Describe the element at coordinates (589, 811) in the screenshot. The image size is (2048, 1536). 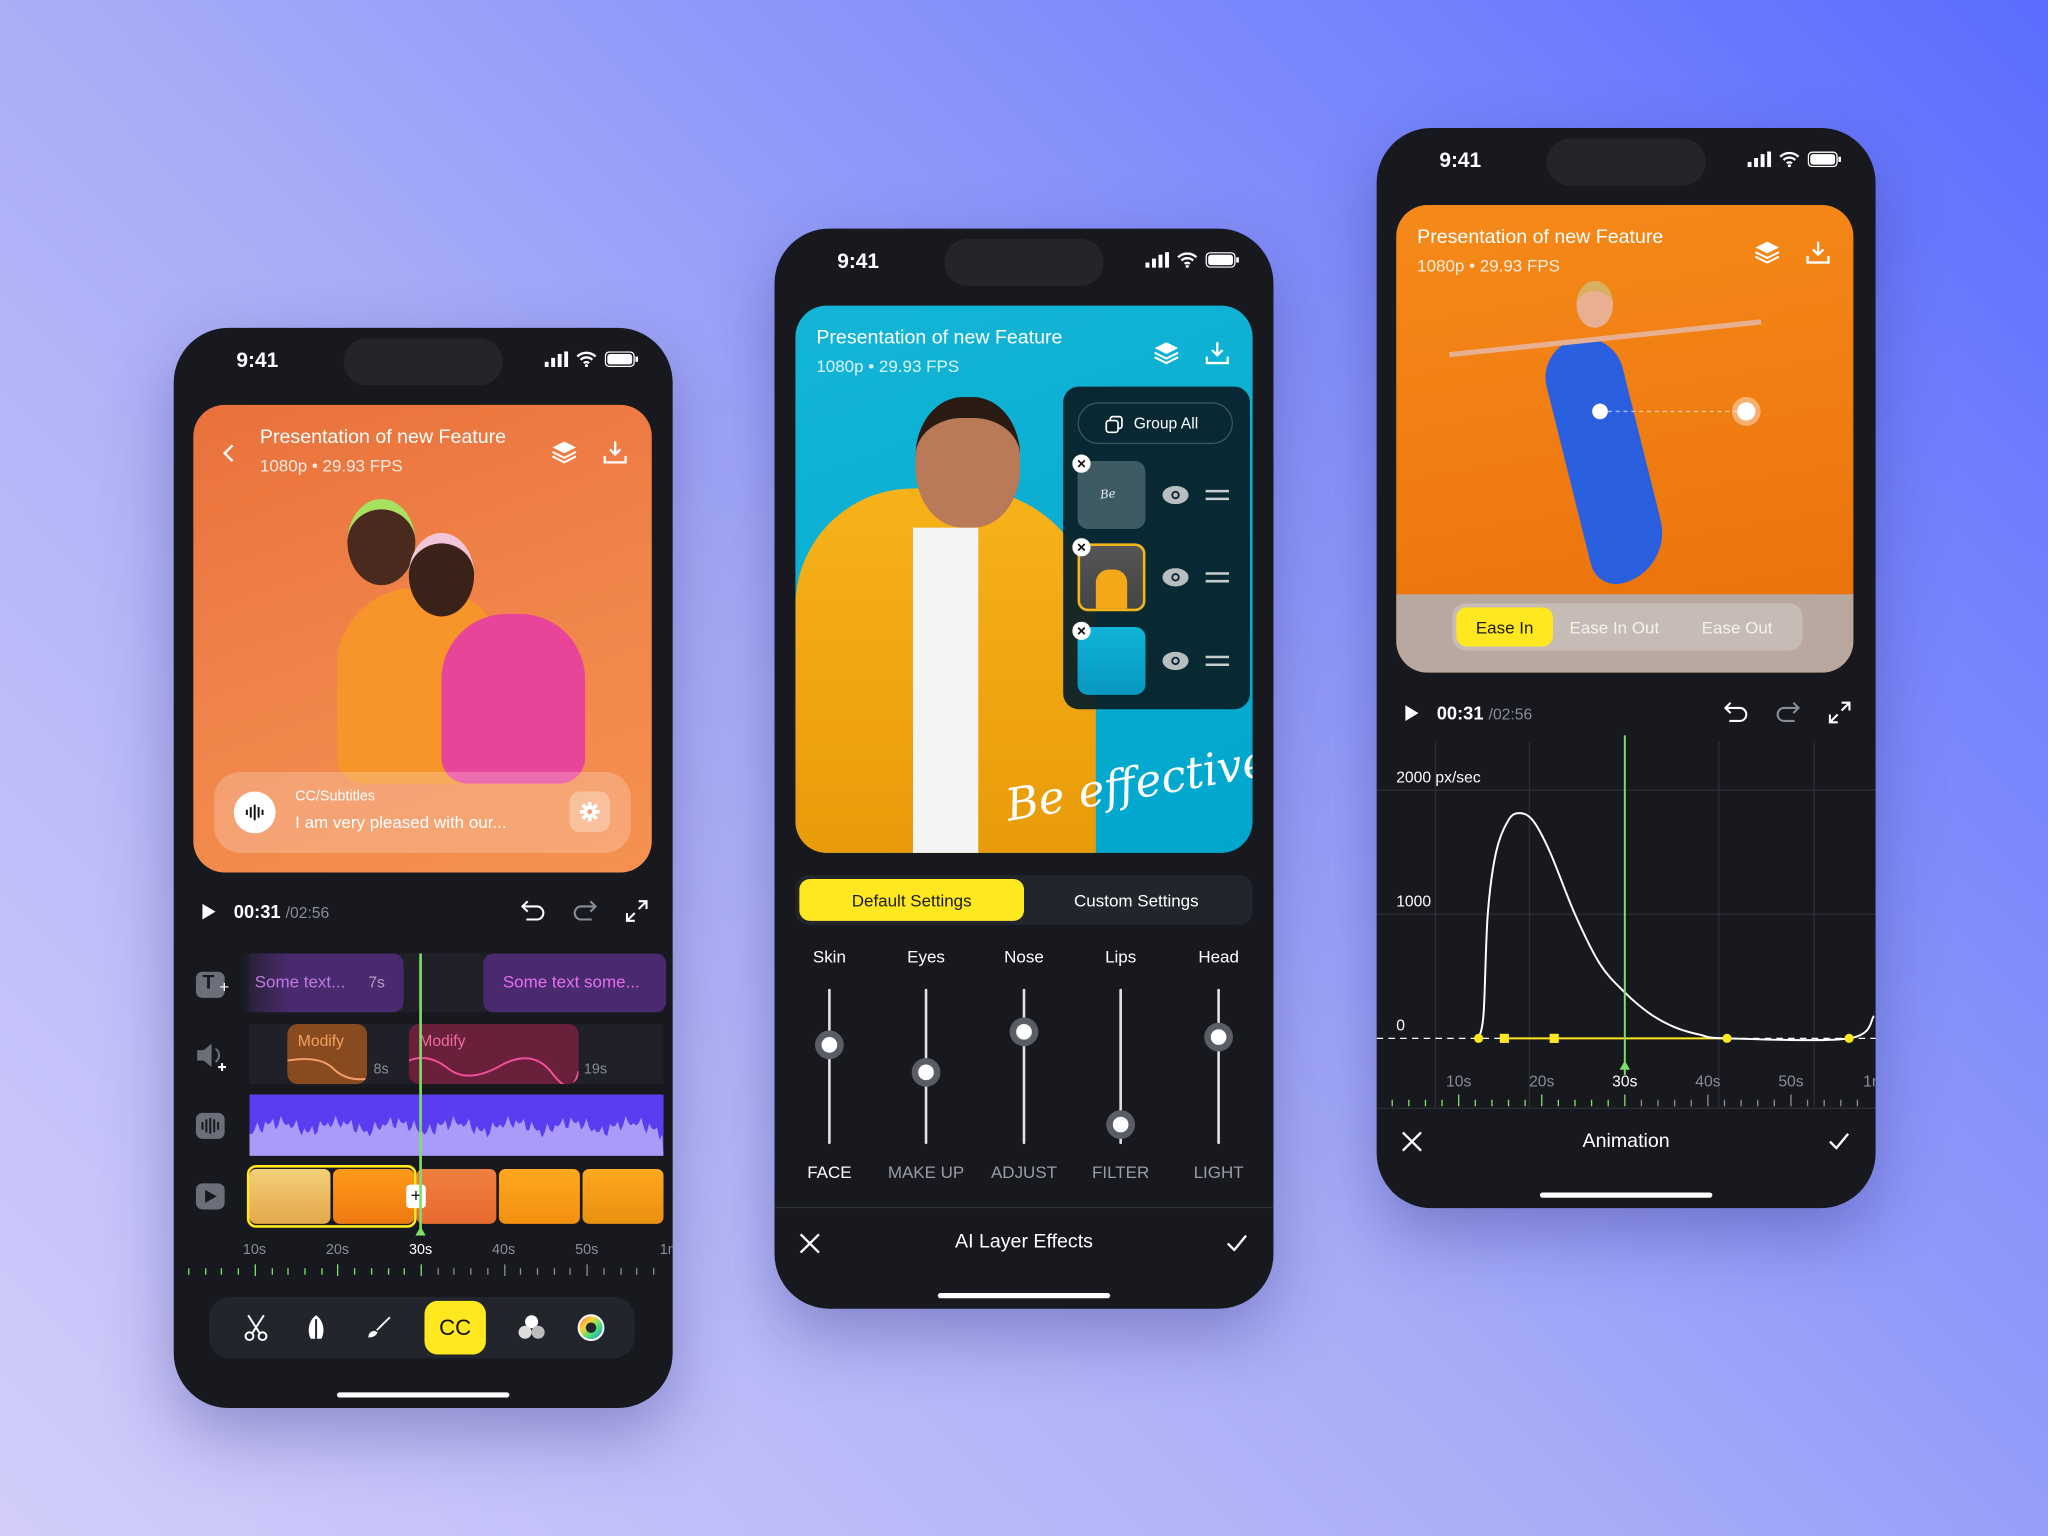
I see `captions-settings-button` at that location.